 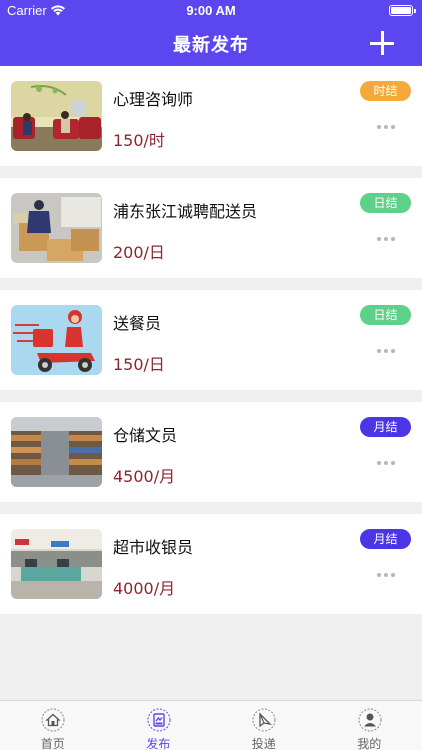 I want to click on job-card: 心理咨询师 150/时 时结, so click(x=211, y=116).